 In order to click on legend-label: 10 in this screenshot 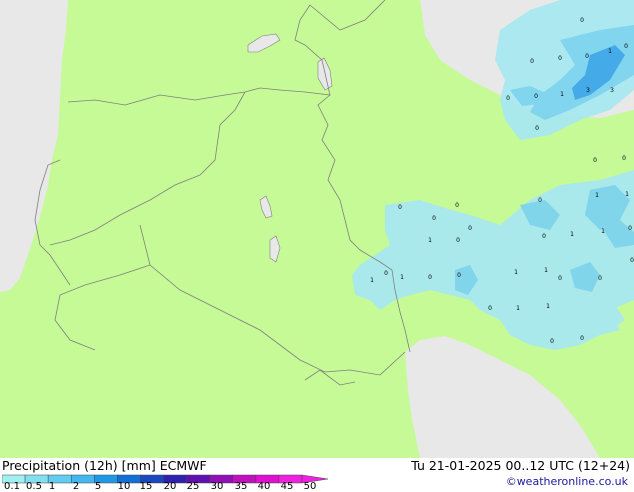, I will do `click(124, 486)`.